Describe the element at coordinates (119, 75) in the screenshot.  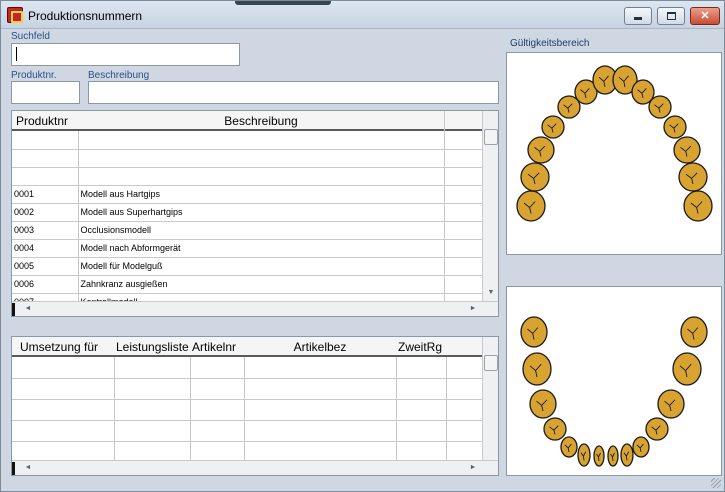
I see `beschreibung-filter-label: Beschreibung` at that location.